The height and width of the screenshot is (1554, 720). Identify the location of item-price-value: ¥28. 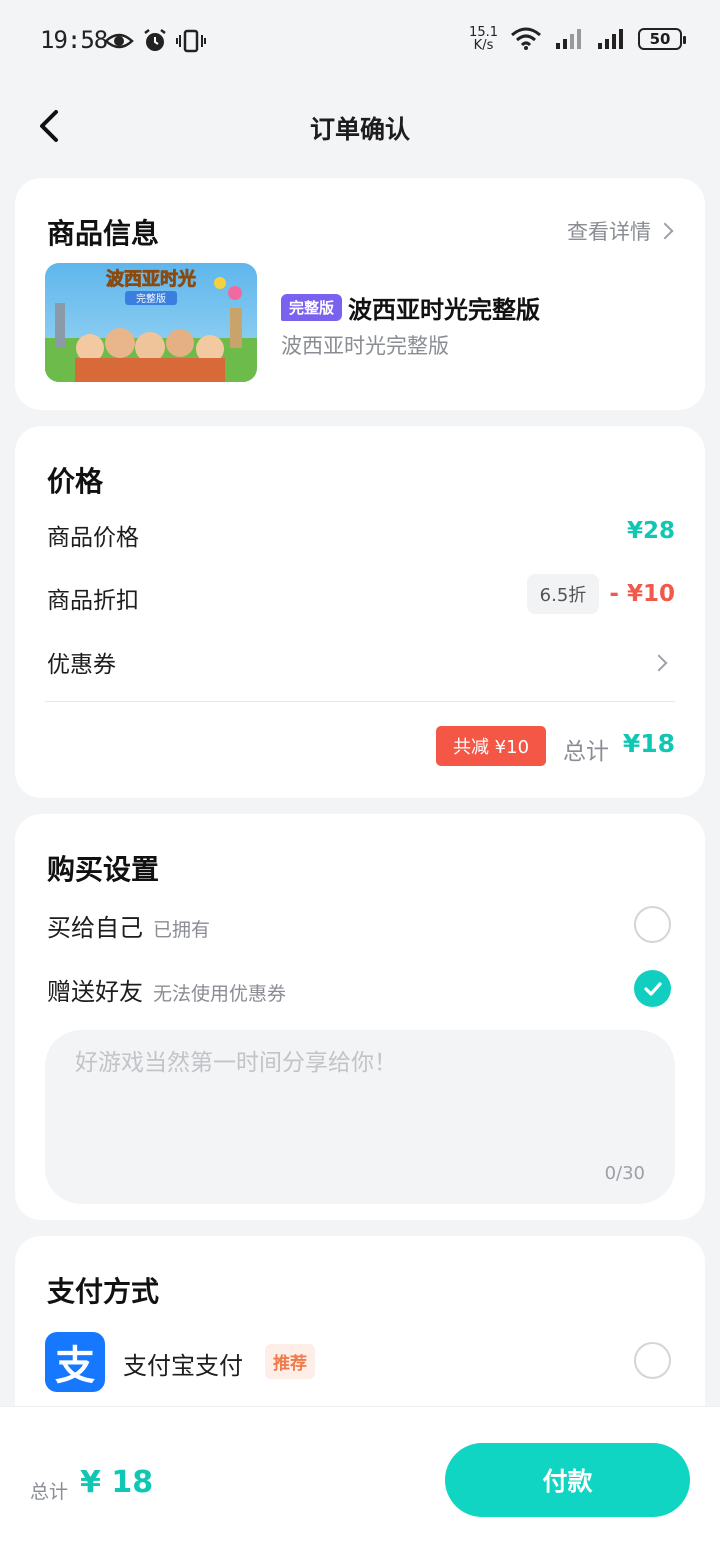
(650, 531).